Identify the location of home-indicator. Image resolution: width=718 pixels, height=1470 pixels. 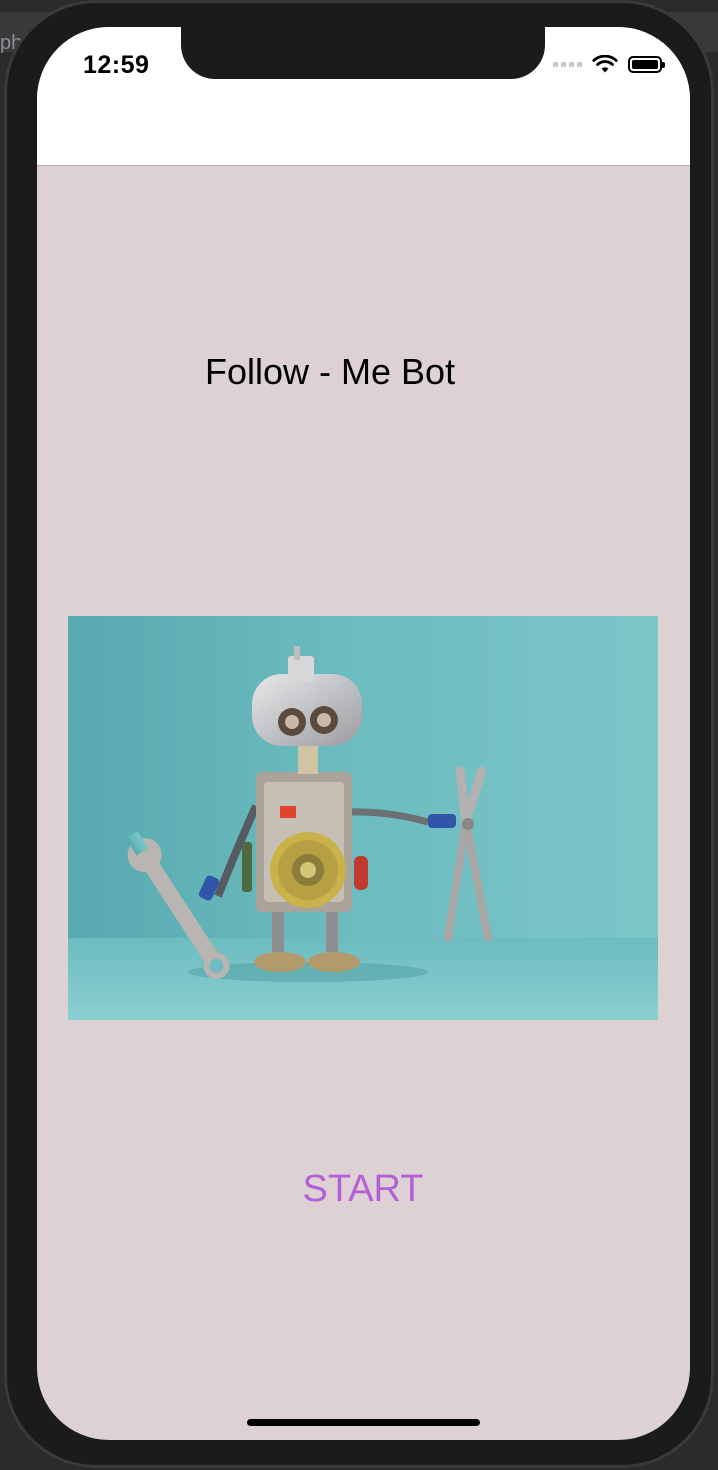
(363, 1422).